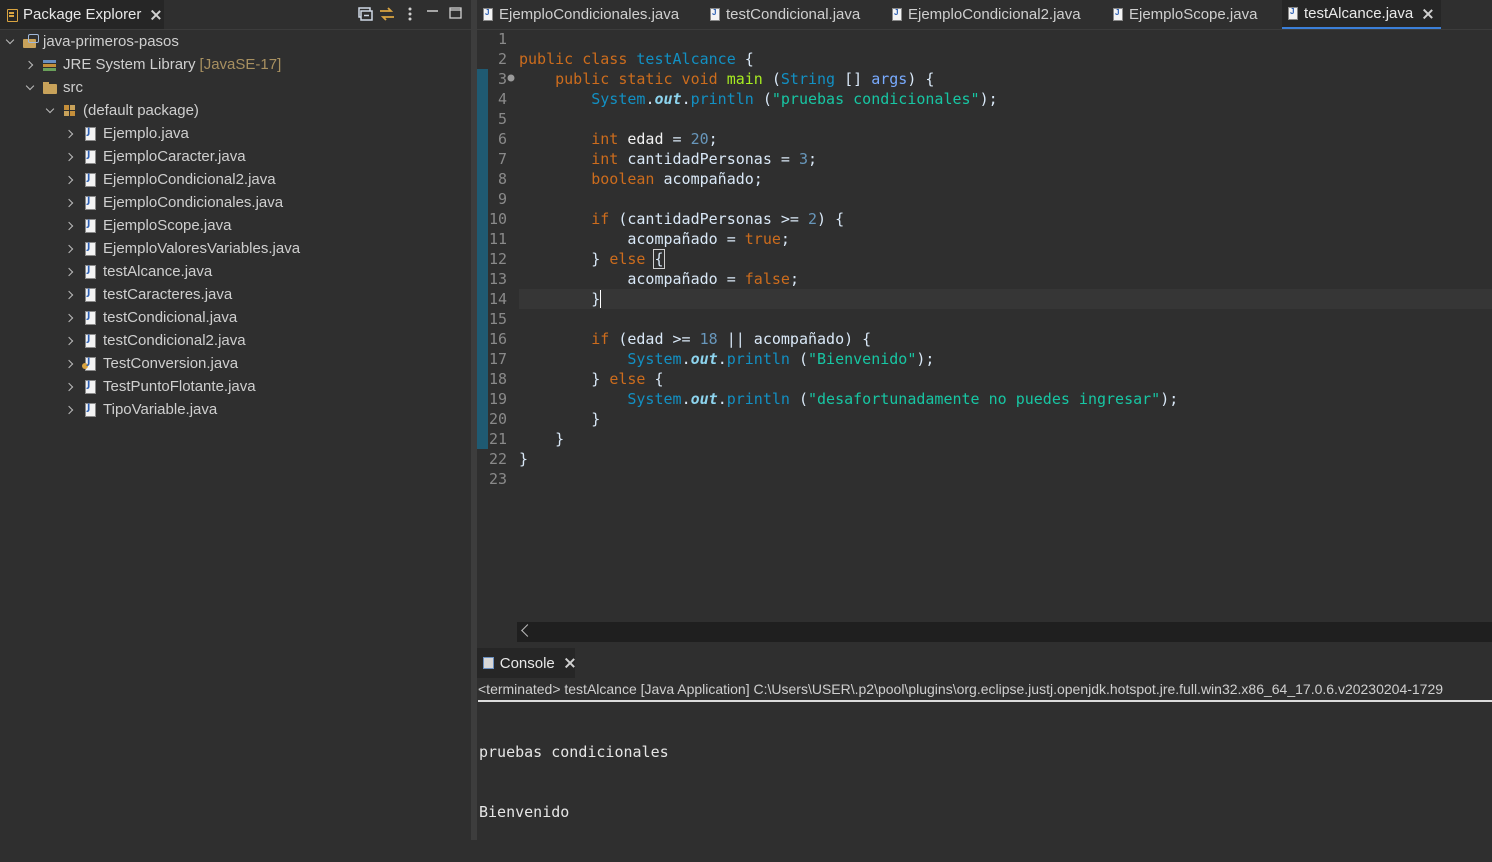 The height and width of the screenshot is (862, 1492). What do you see at coordinates (12, 15) in the screenshot?
I see `package-explorer-icon` at bounding box center [12, 15].